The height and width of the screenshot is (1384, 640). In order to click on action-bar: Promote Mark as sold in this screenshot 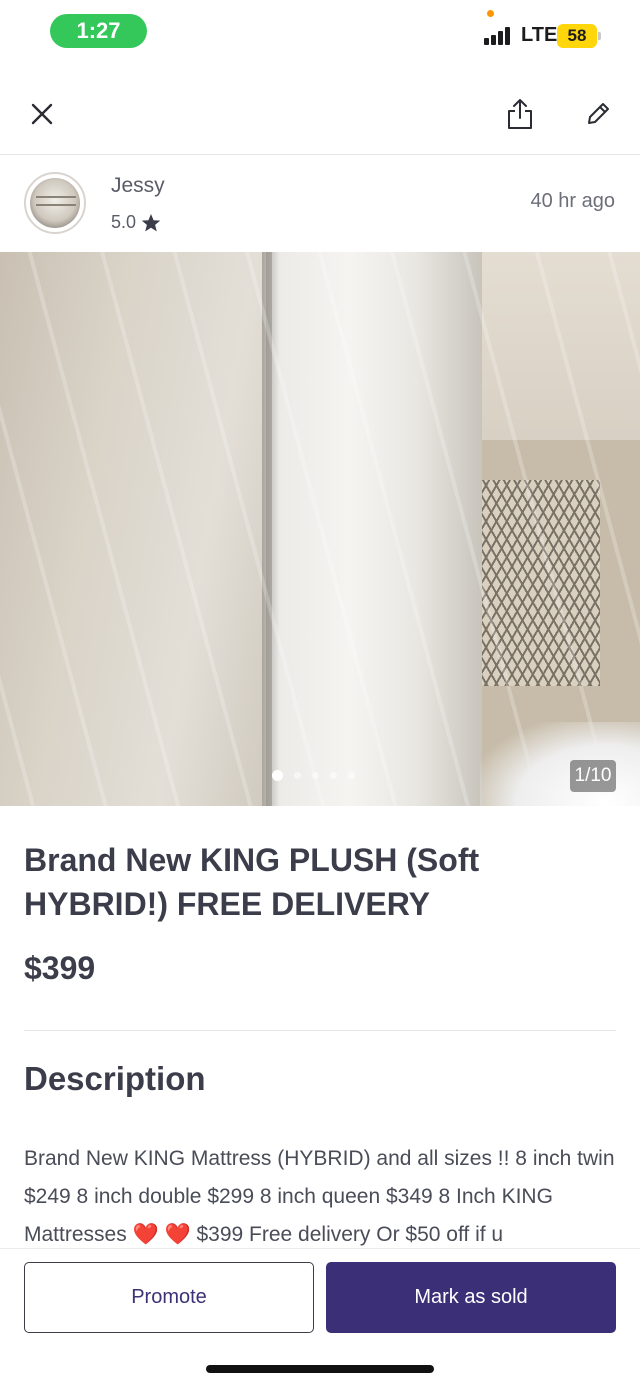, I will do `click(320, 1316)`.